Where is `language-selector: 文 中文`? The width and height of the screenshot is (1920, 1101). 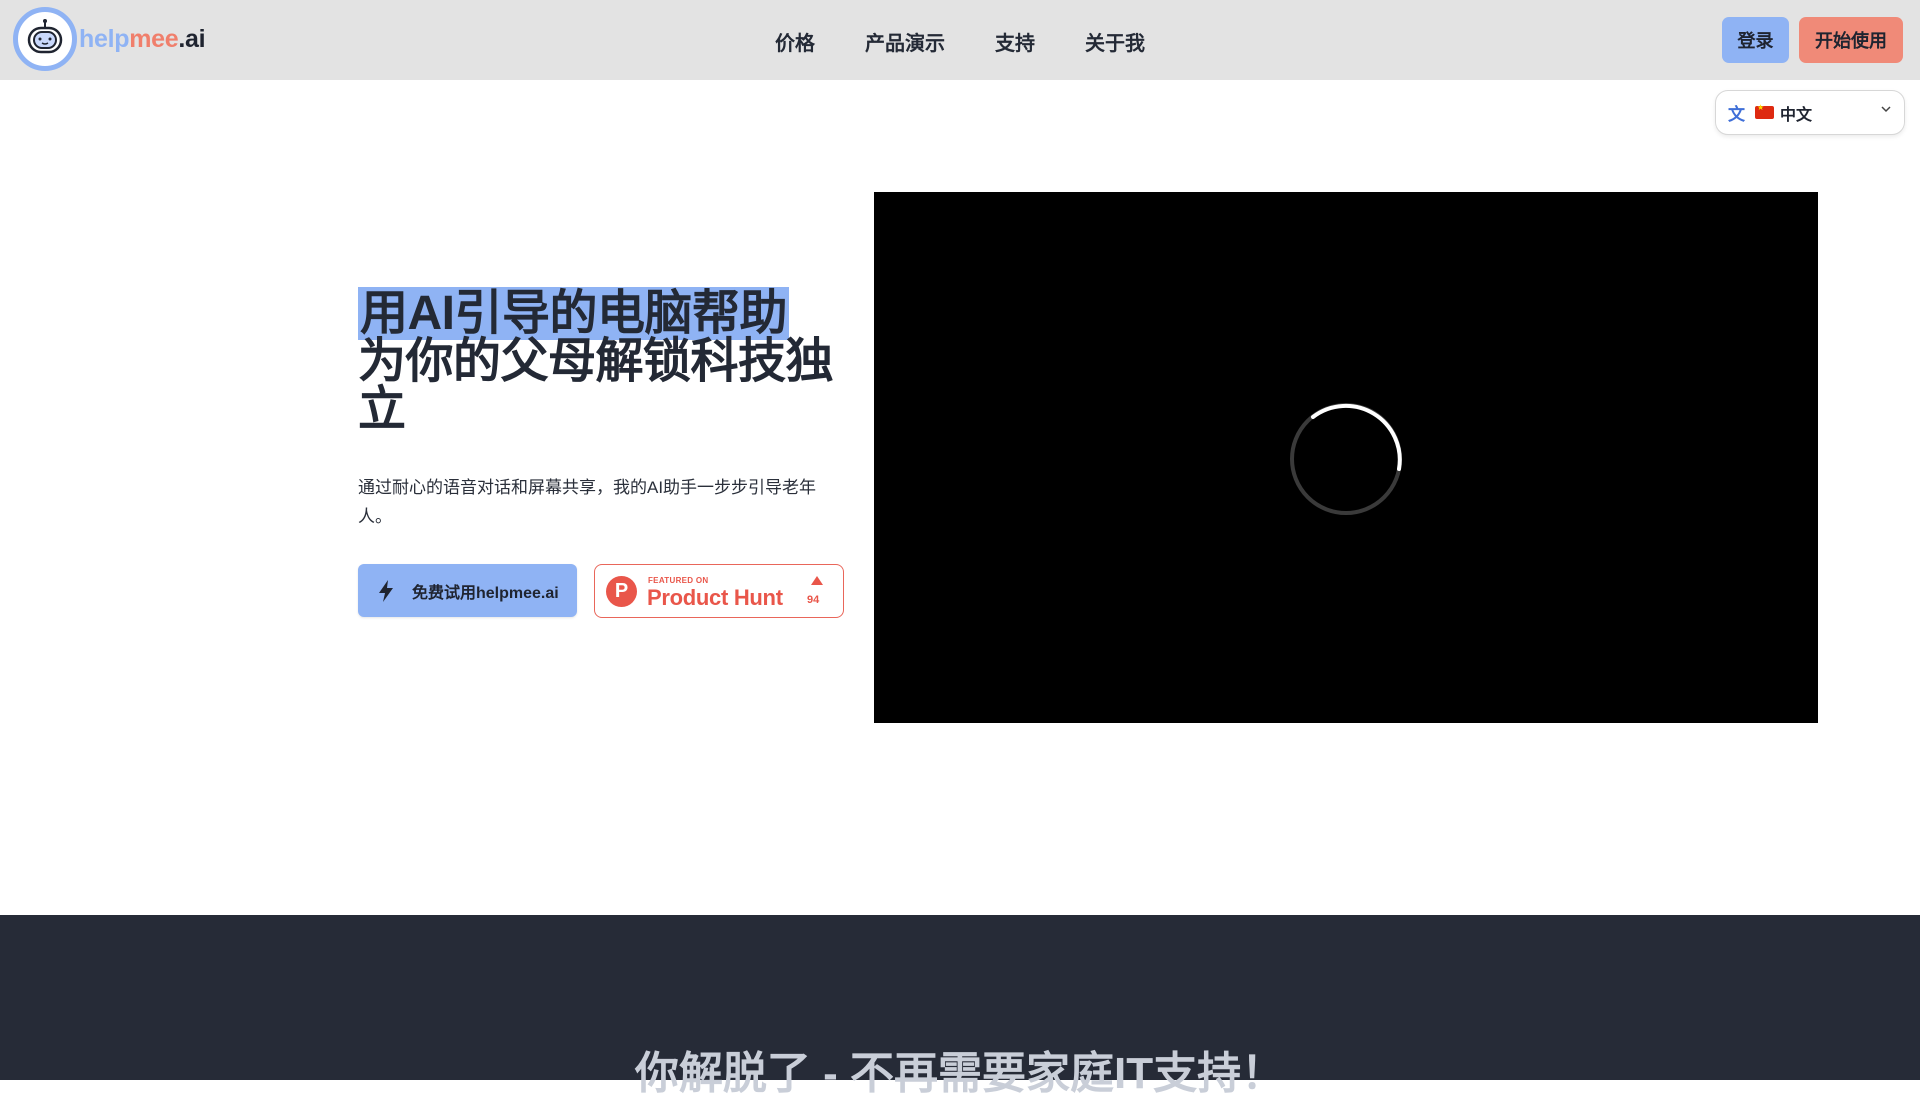 language-selector: 文 中文 is located at coordinates (1810, 112).